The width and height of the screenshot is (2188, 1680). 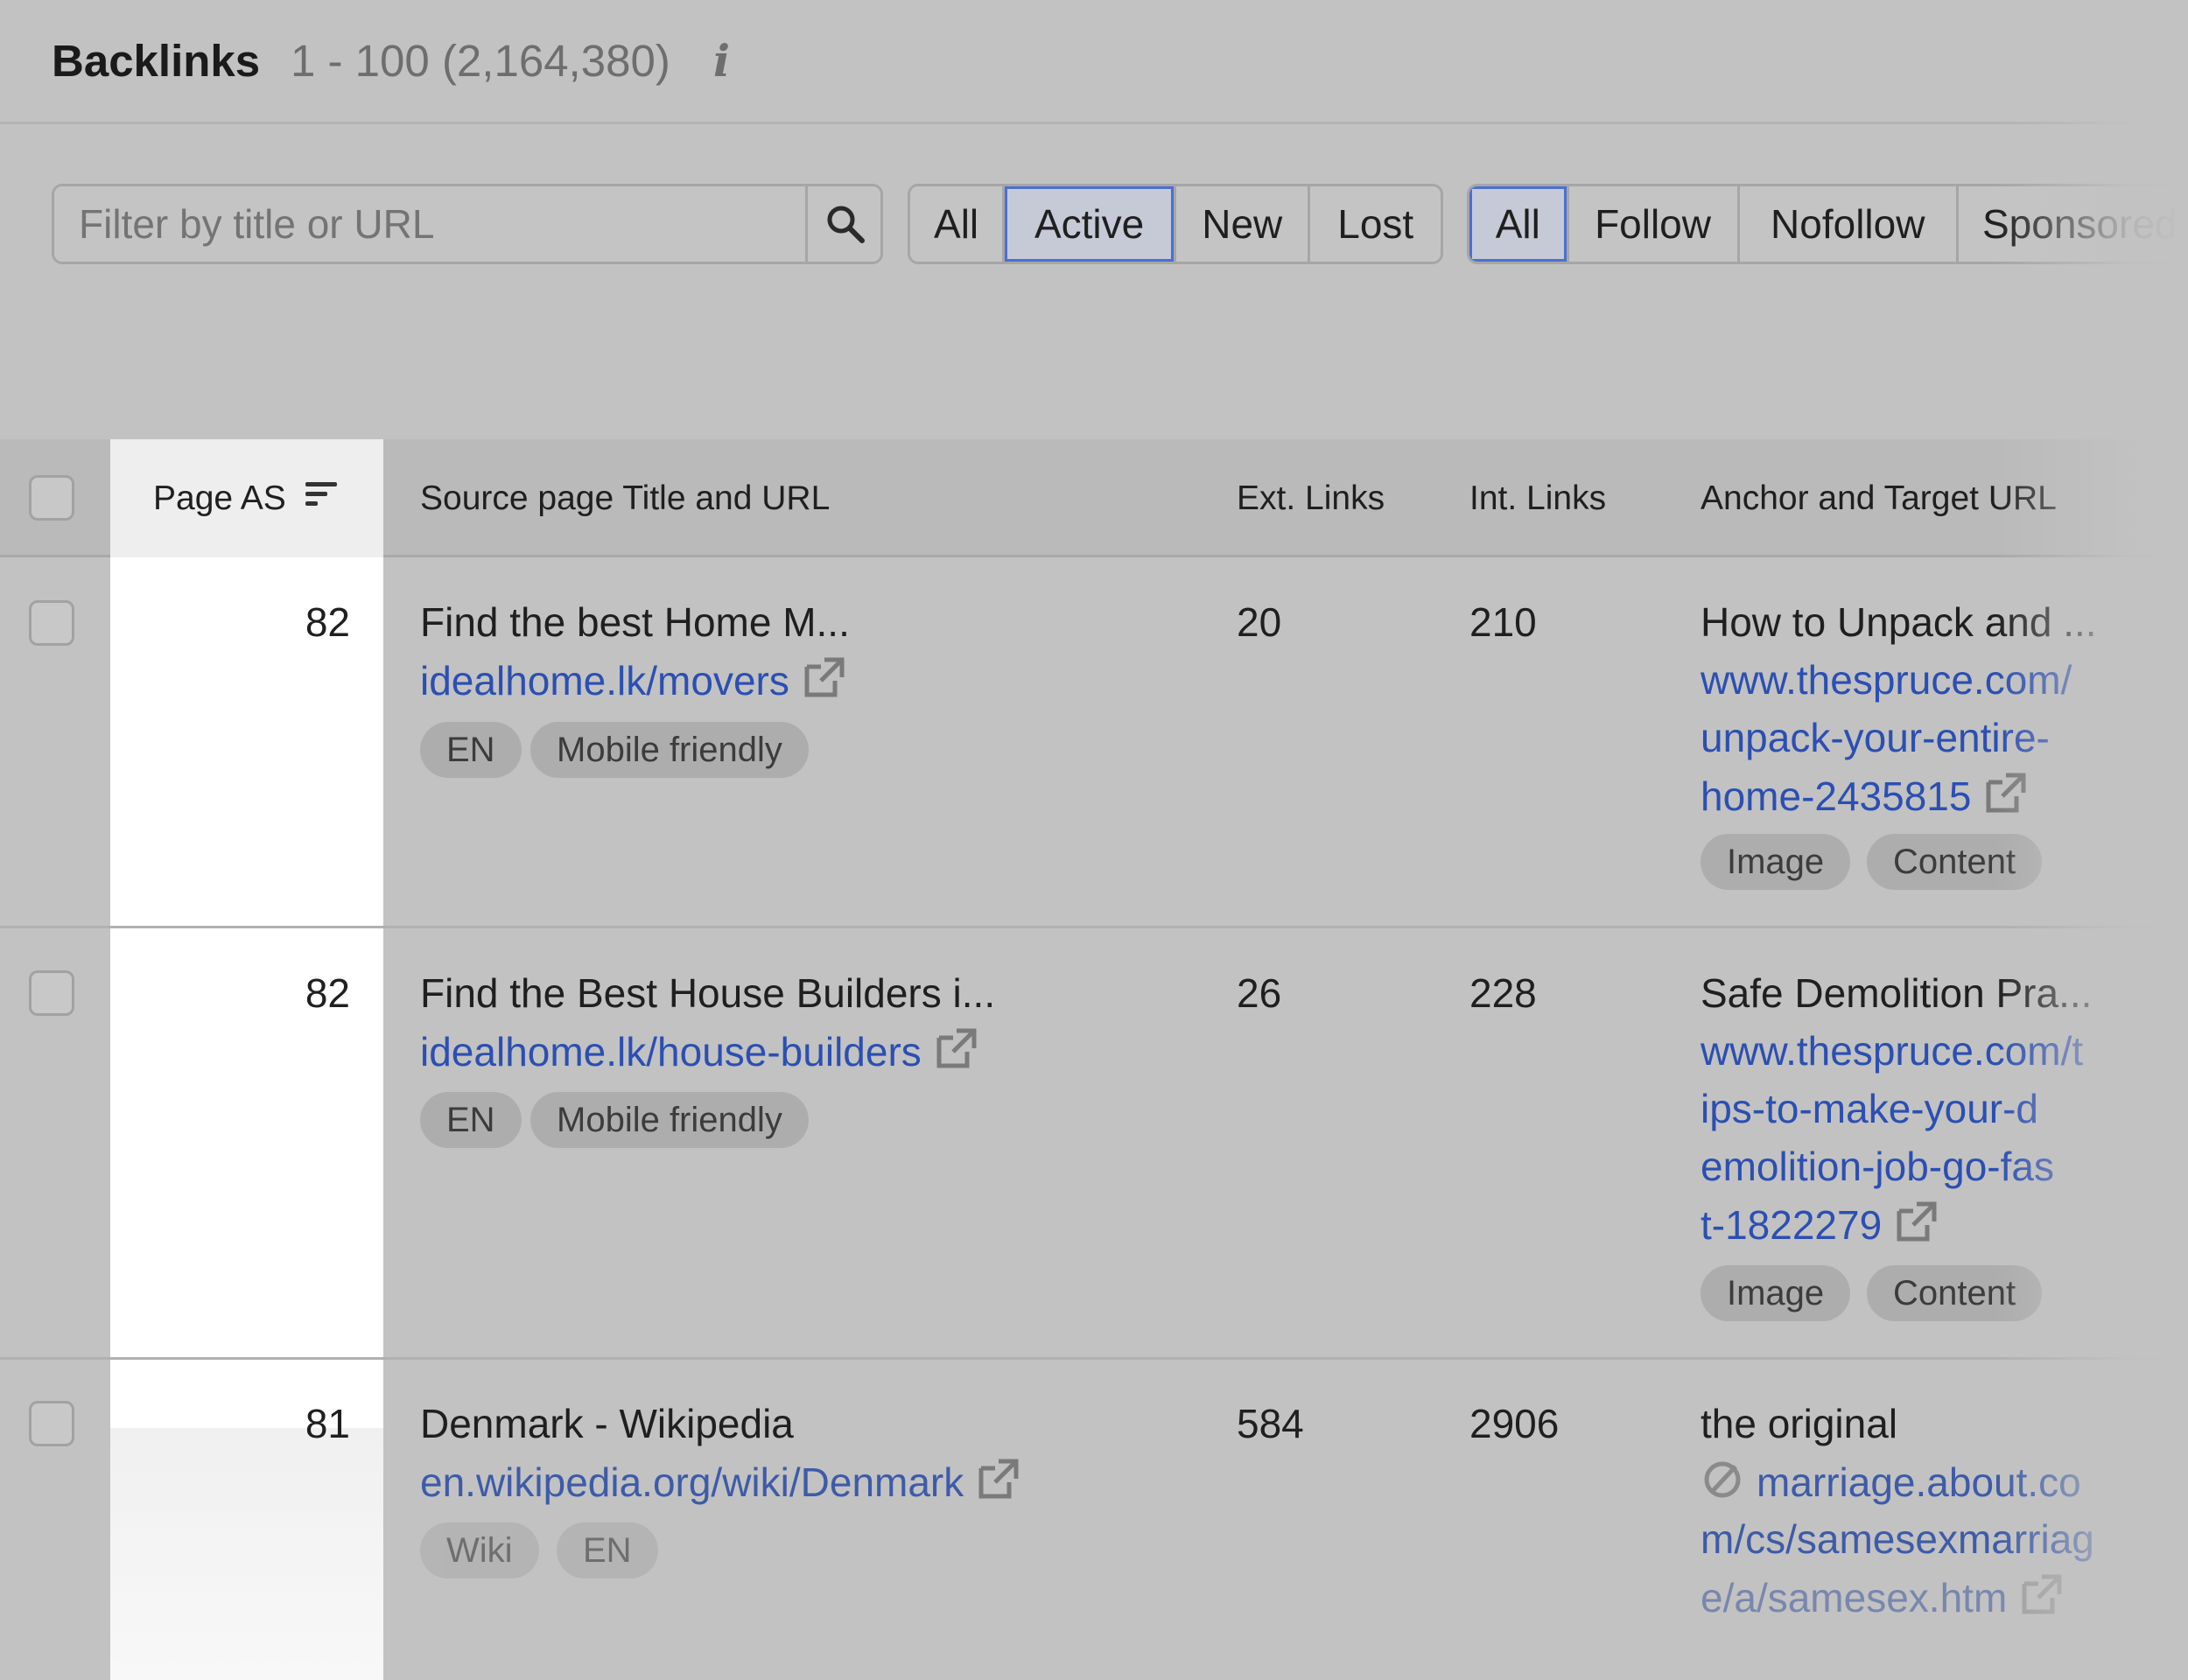 I want to click on int-links-value: 228, so click(x=1503, y=993).